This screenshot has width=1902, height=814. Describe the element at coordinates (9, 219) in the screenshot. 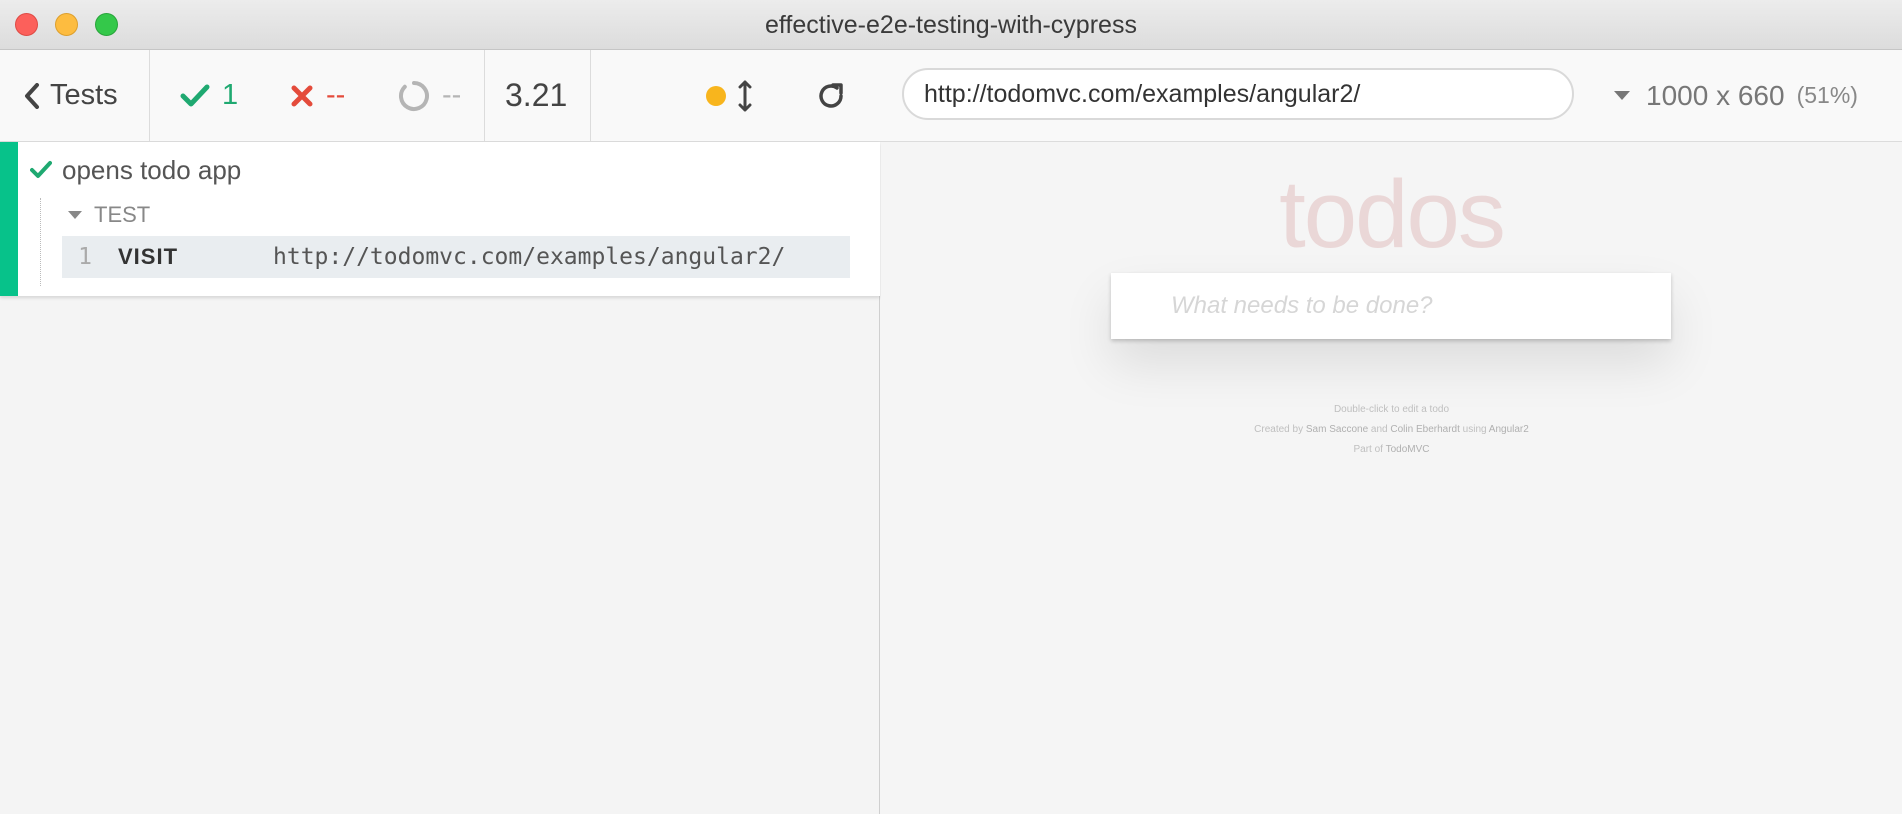

I see `pass-indicator-stripe` at that location.